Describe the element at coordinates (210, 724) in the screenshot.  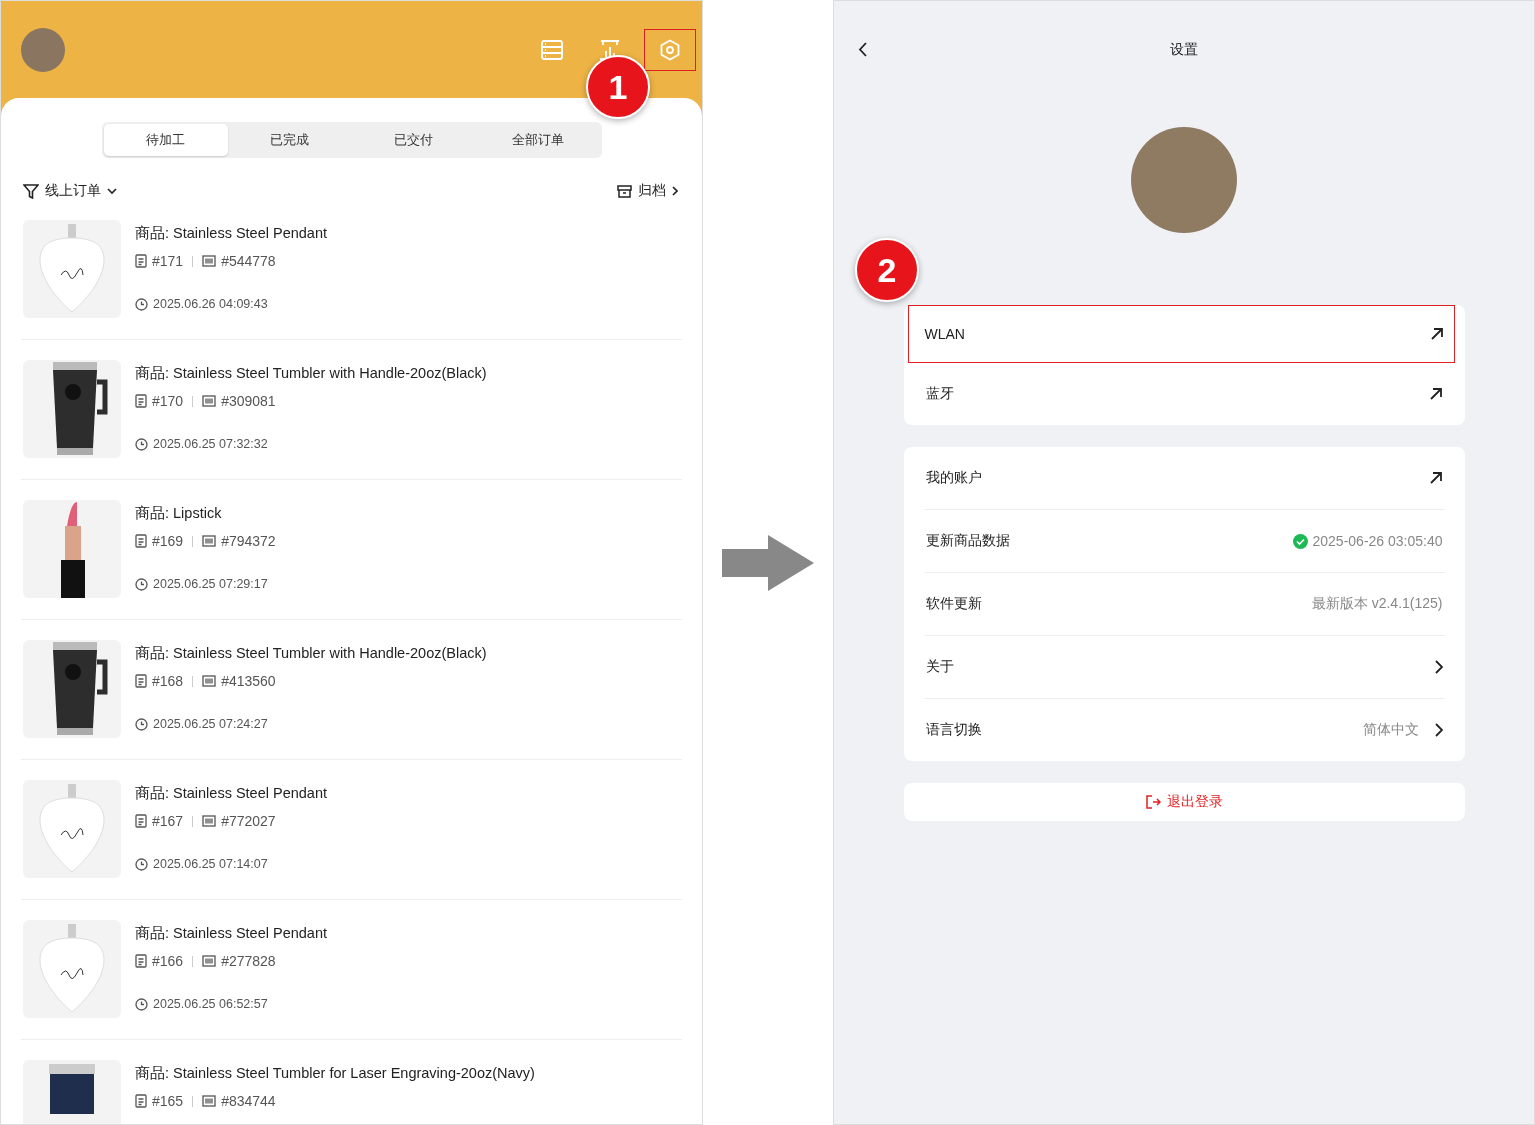
I see `order-time: 2025.06.25 07:24:27` at that location.